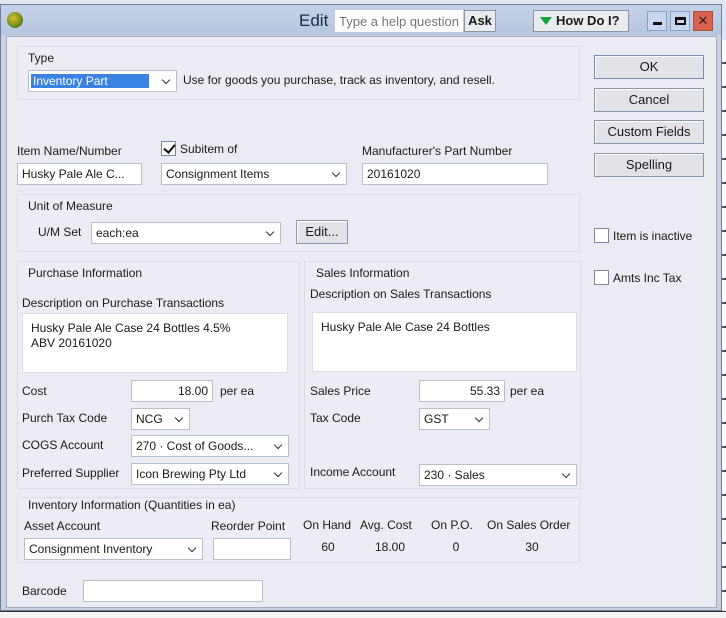  Describe the element at coordinates (601, 277) in the screenshot. I see `amts-inc-tax-checkbox` at that location.